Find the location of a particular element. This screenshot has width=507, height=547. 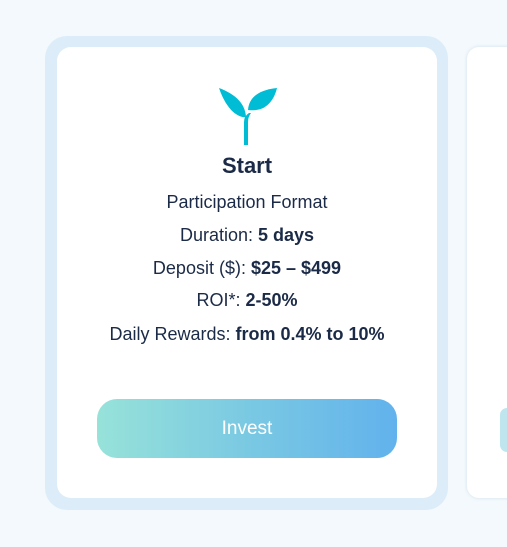

duration-row: Duration: 5 days is located at coordinates (247, 235).